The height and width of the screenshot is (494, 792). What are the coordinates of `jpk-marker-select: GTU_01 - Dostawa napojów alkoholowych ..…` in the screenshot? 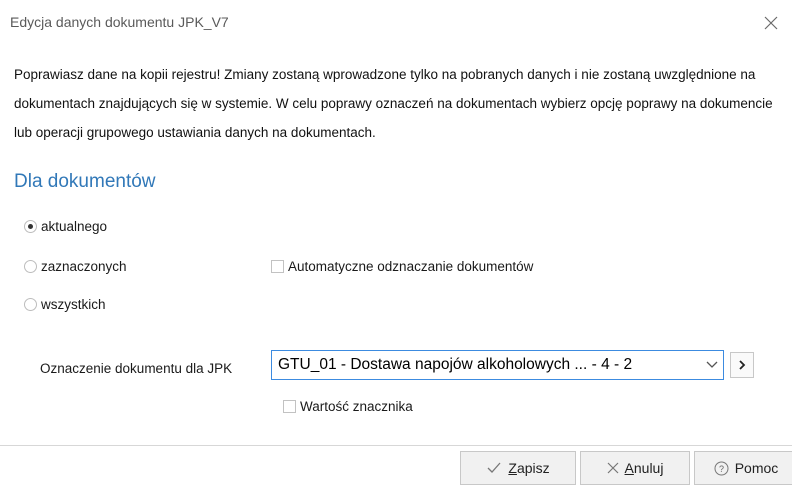 It's located at (497, 365).